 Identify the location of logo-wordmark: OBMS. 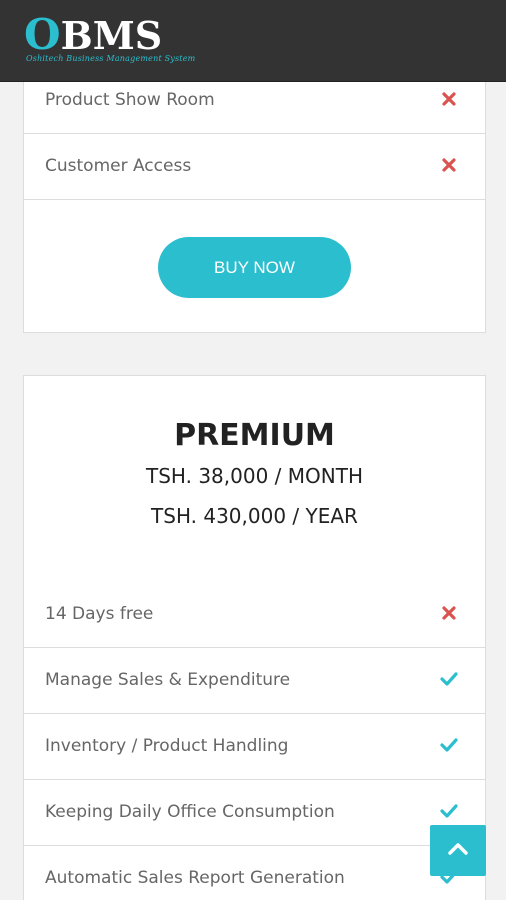
(109, 35).